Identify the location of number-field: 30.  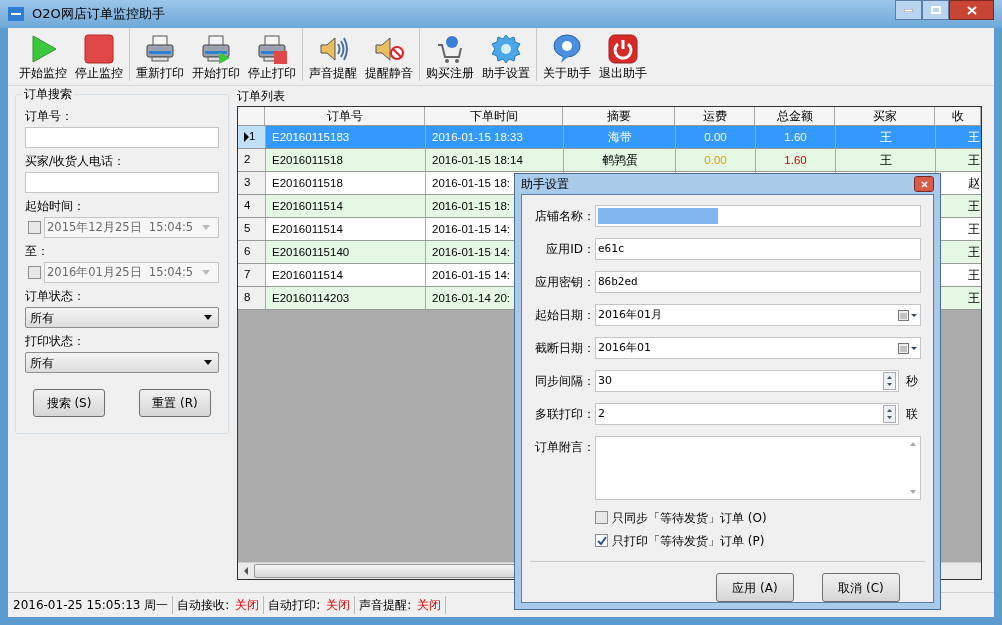
(747, 381).